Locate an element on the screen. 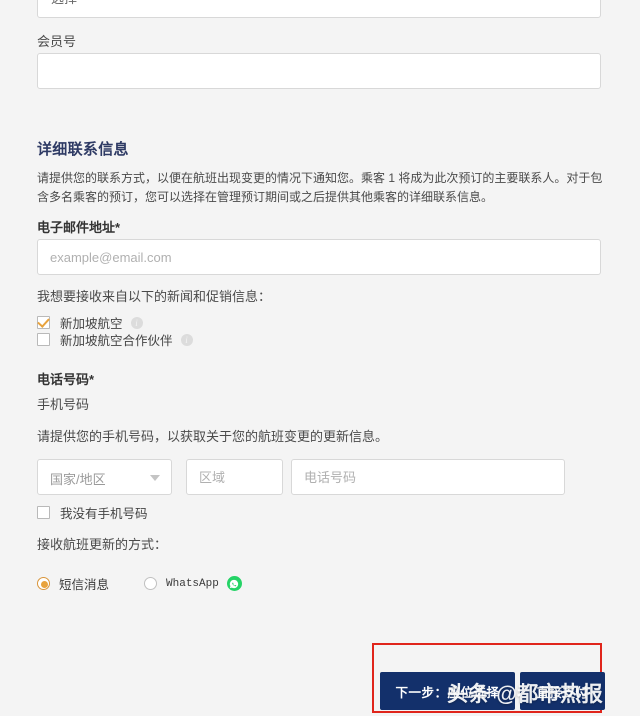 The width and height of the screenshot is (640, 716). marketing-prompt: 我想要接收来自以下的新闻和促销信息： is located at coordinates (154, 296).